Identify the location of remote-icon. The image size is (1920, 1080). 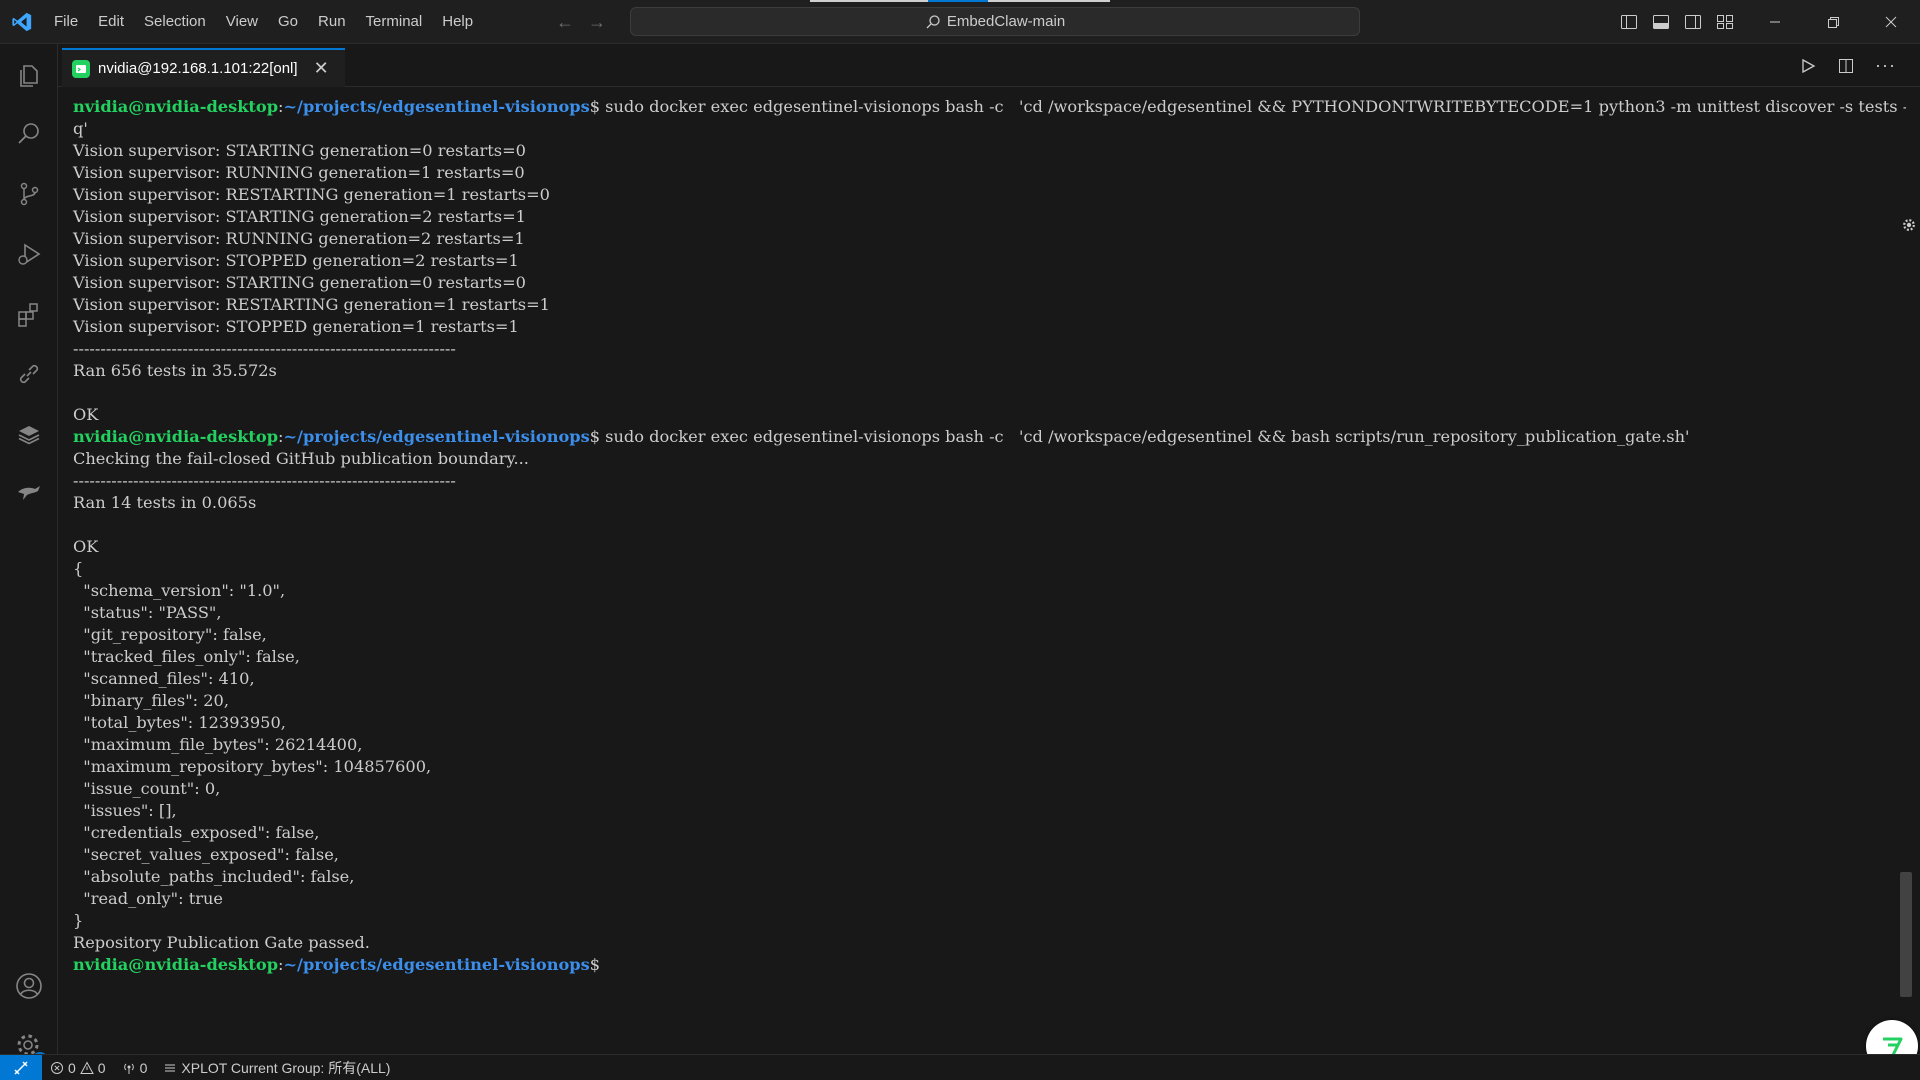
(21, 1067).